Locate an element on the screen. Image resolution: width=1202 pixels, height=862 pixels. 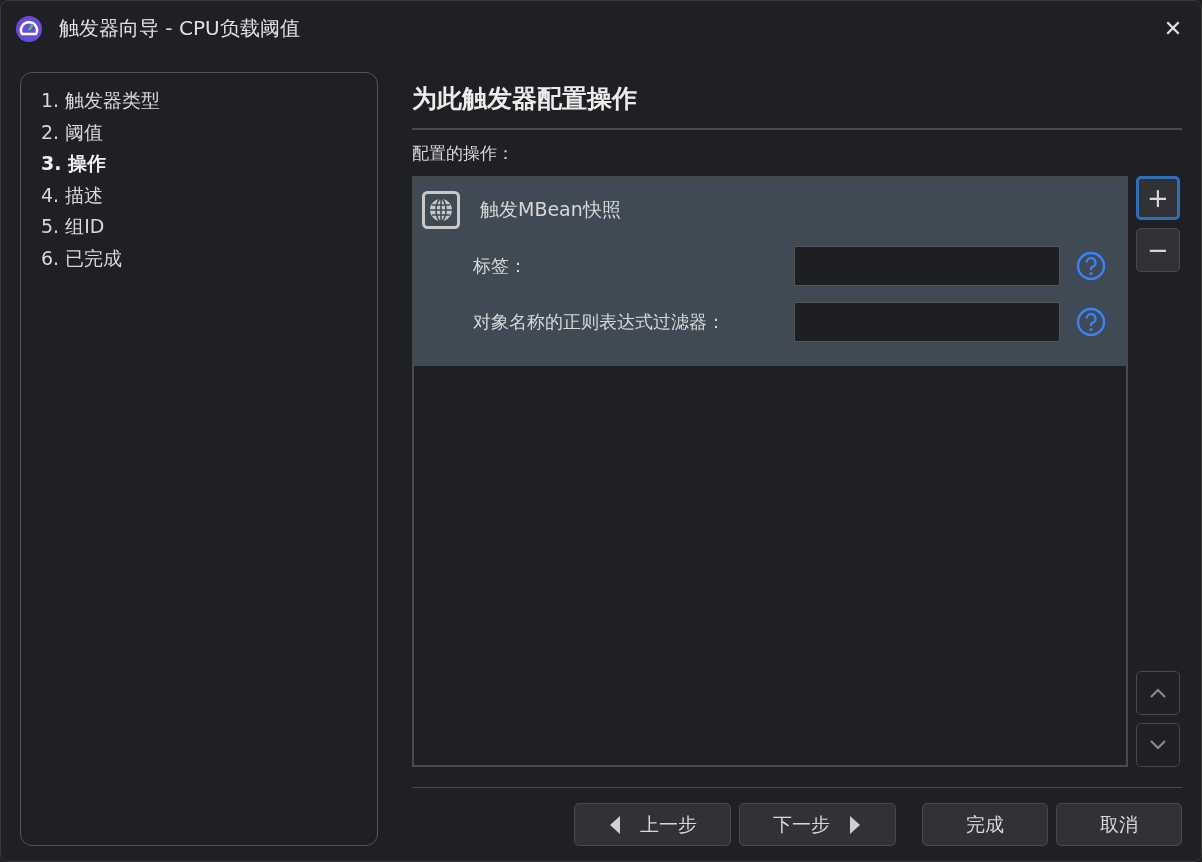
step-item: 5. 组ID is located at coordinates (73, 226).